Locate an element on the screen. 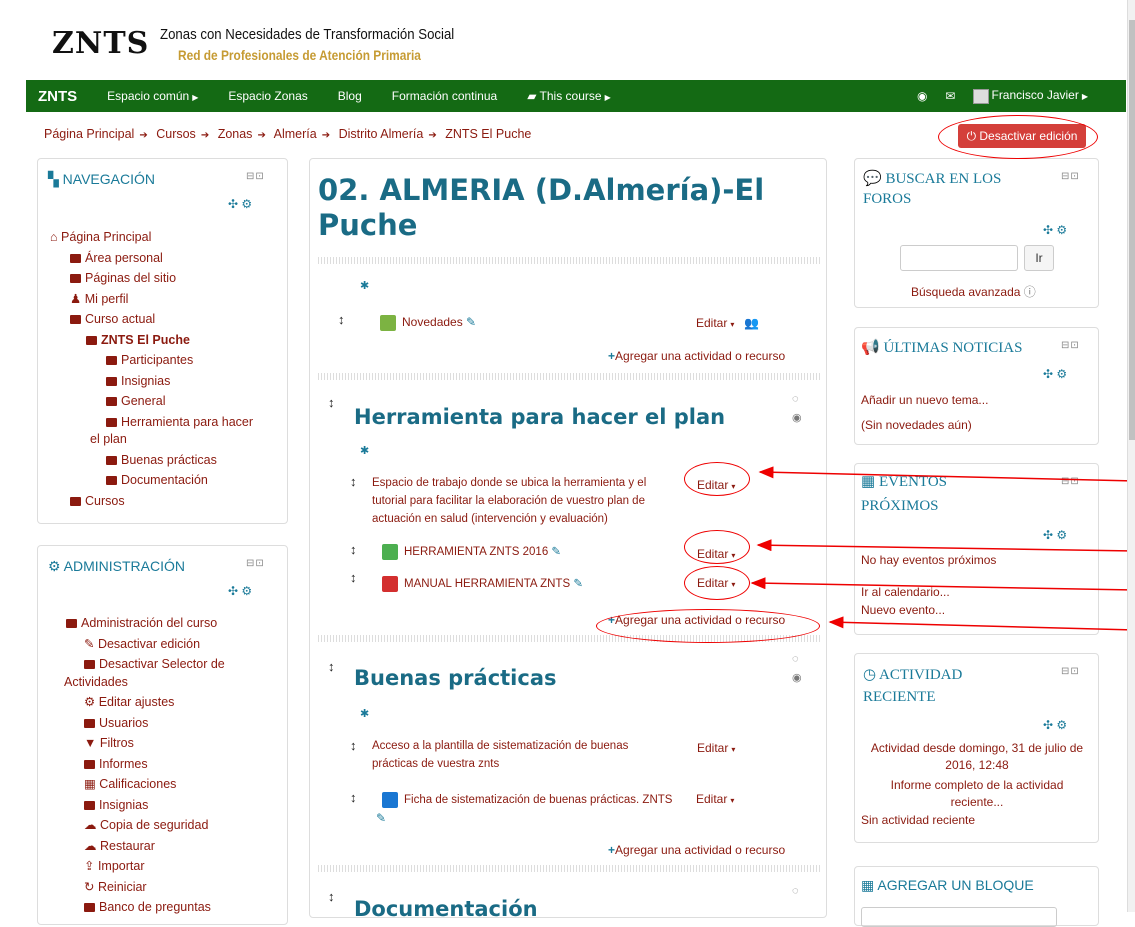 This screenshot has height=927, width=1135. annotation-arrows is located at coordinates (942, 548).